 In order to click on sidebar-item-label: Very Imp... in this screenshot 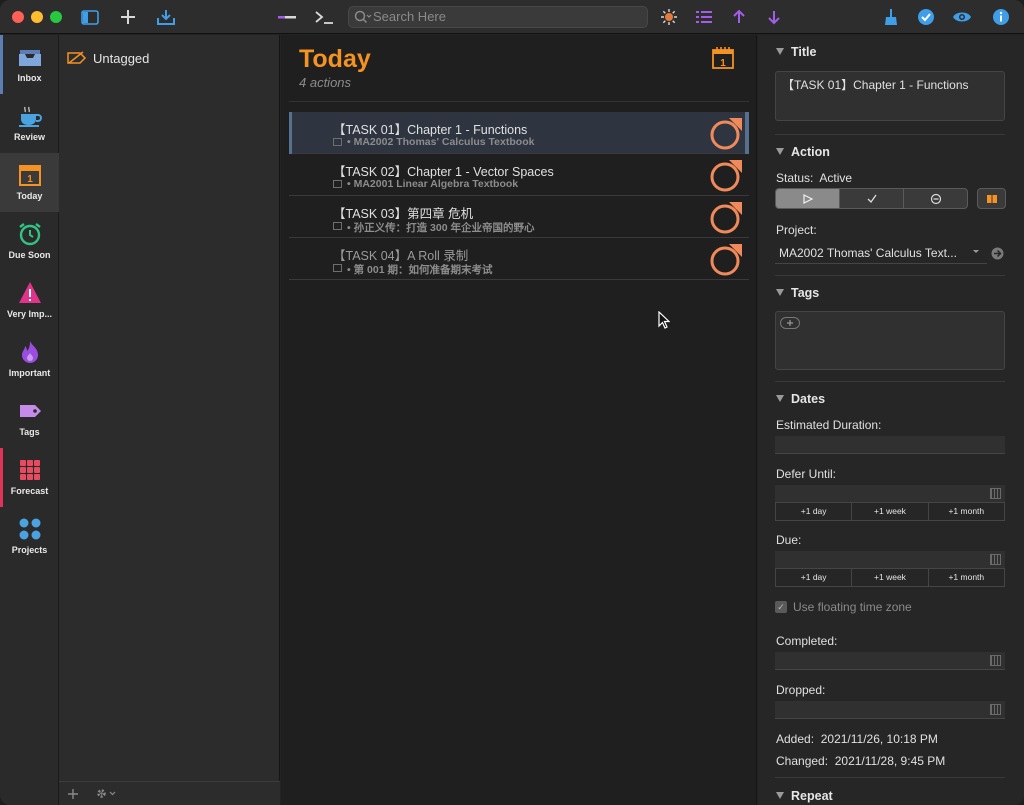, I will do `click(29, 314)`.